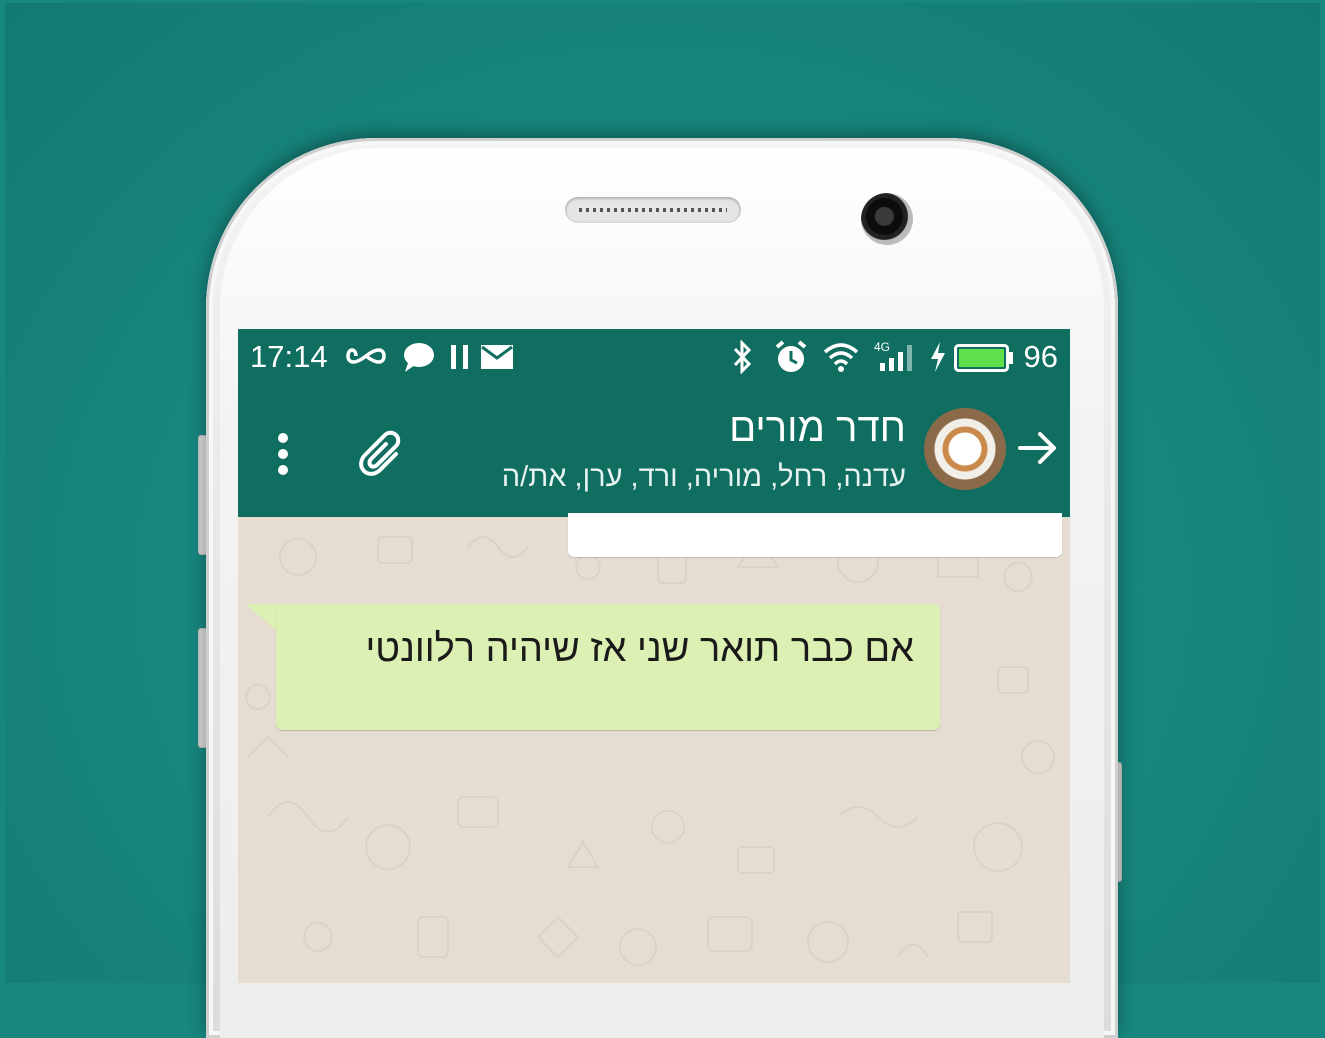  Describe the element at coordinates (1038, 448) in the screenshot. I see `back-arrow-icon` at that location.